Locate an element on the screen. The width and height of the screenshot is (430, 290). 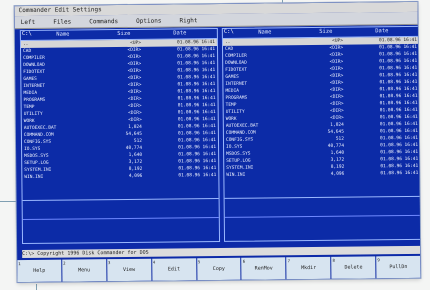
f5-copy-key: 5 Copy is located at coordinates (218, 269).